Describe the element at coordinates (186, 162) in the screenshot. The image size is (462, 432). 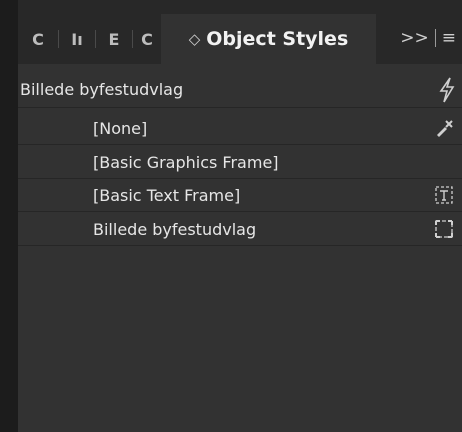
I see `style-label: [Basic Graphics Frame]` at that location.